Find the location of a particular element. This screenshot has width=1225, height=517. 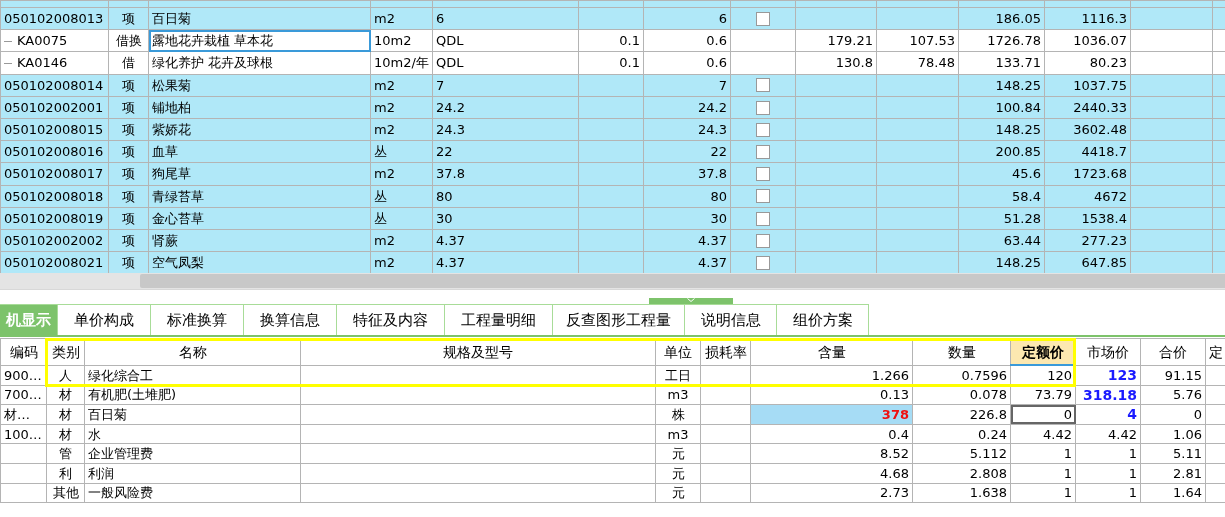

horizontal-scrollbar is located at coordinates (612, 281).